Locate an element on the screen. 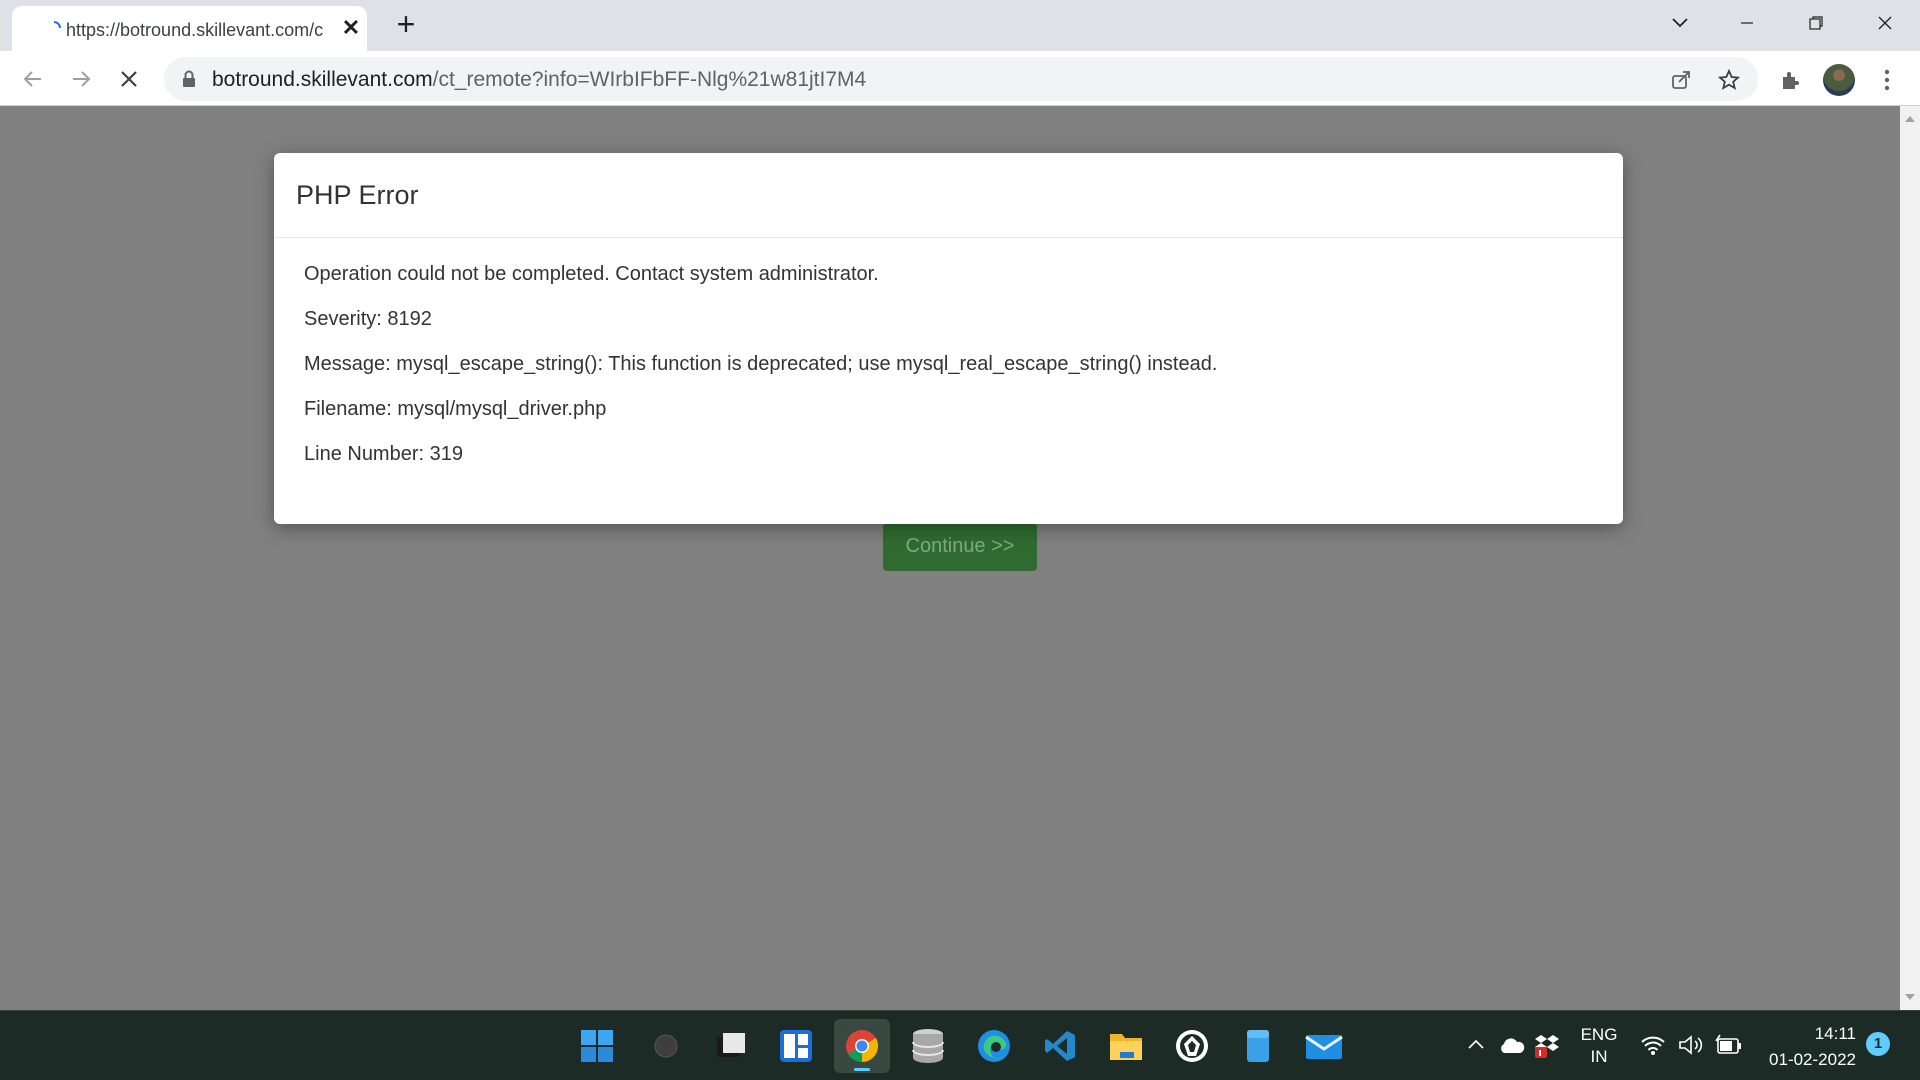 The height and width of the screenshot is (1080, 1920). browser-tab: https://botround.skillevant.com/c ✕ is located at coordinates (189, 28).